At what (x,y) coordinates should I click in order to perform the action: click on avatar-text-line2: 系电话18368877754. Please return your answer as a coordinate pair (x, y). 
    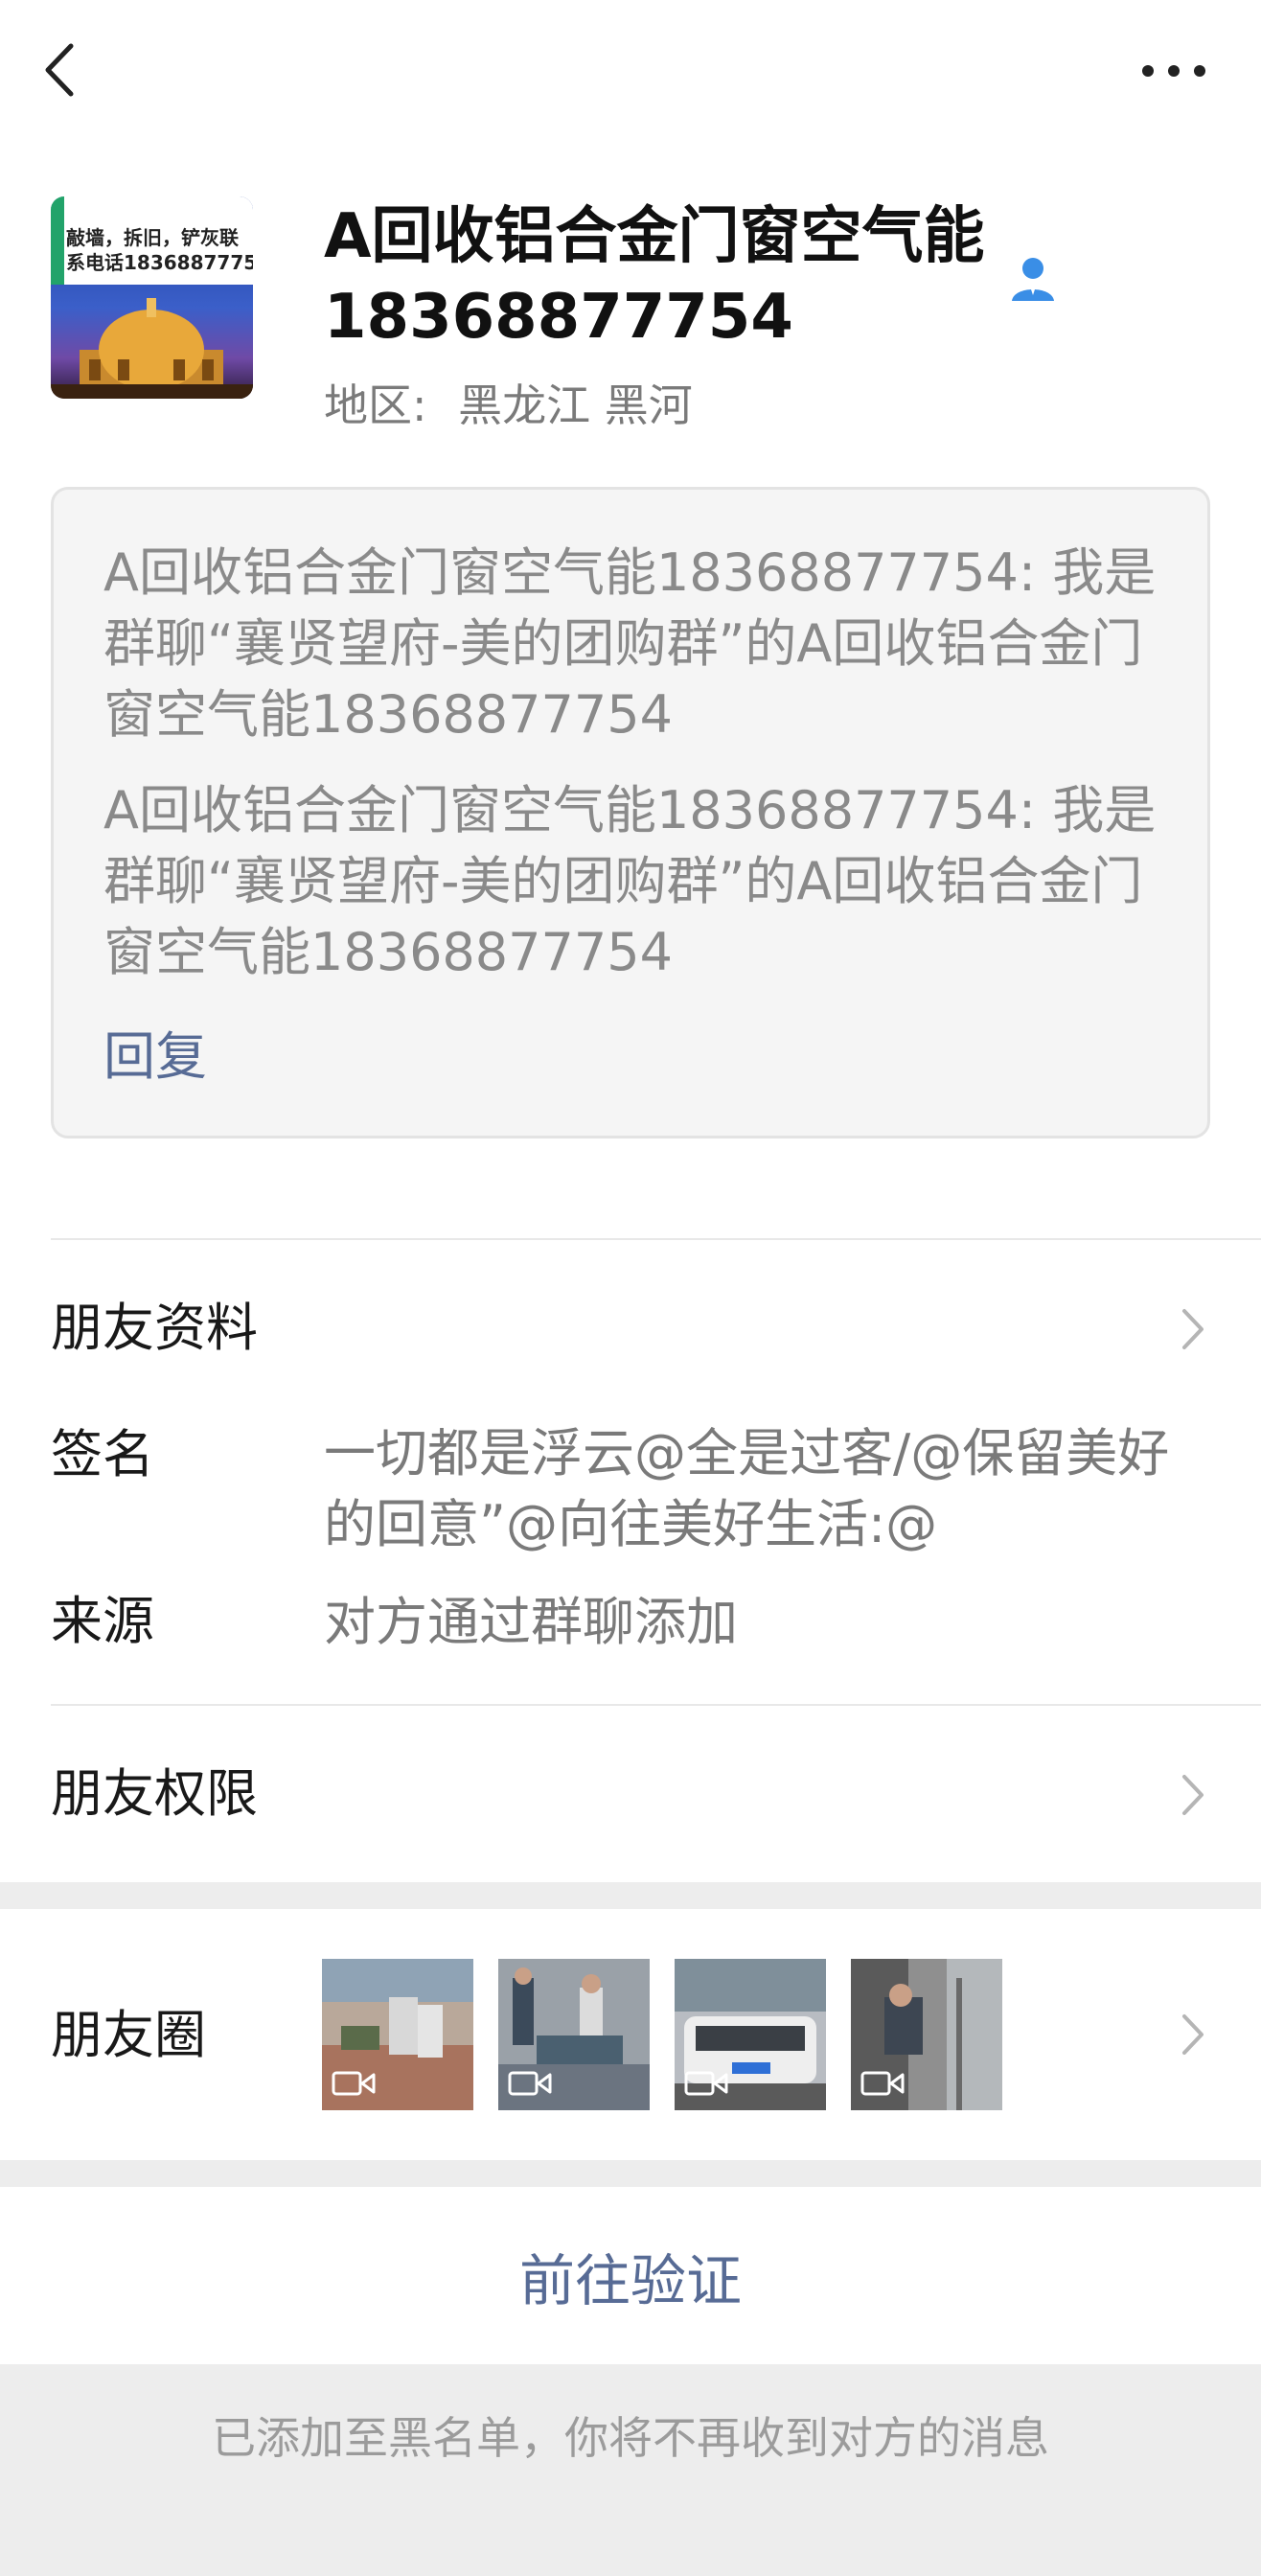
    Looking at the image, I should click on (159, 262).